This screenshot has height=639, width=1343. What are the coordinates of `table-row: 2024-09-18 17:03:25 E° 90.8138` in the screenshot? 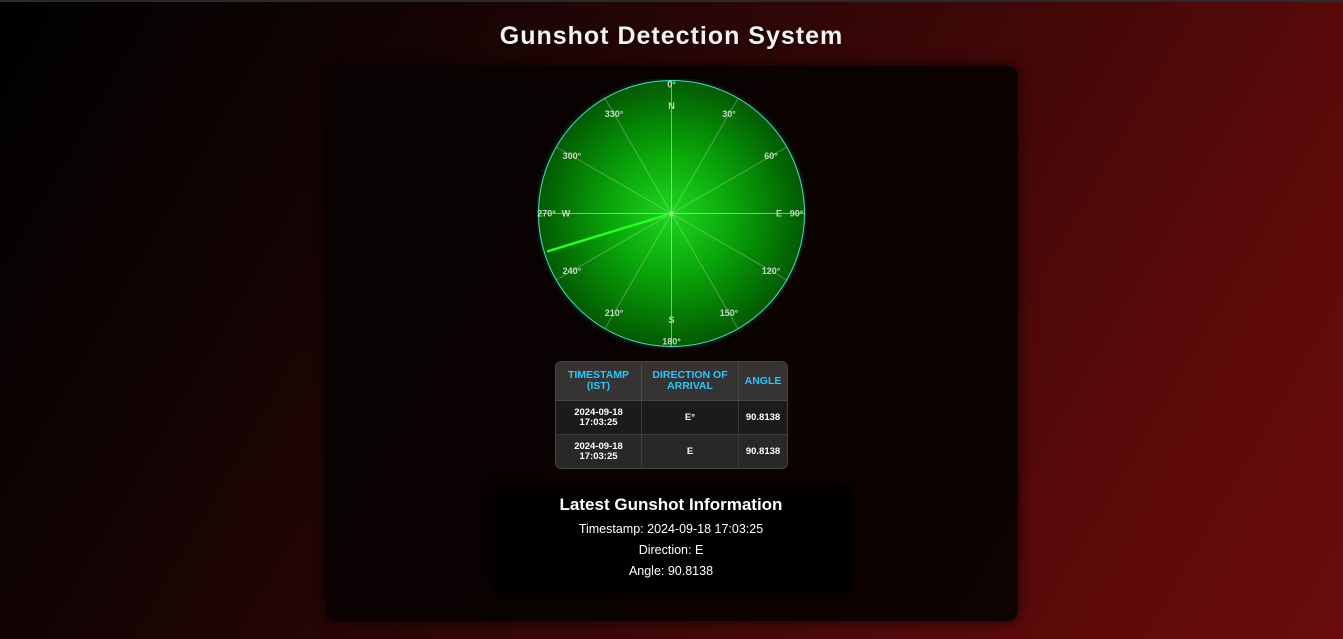 It's located at (671, 418).